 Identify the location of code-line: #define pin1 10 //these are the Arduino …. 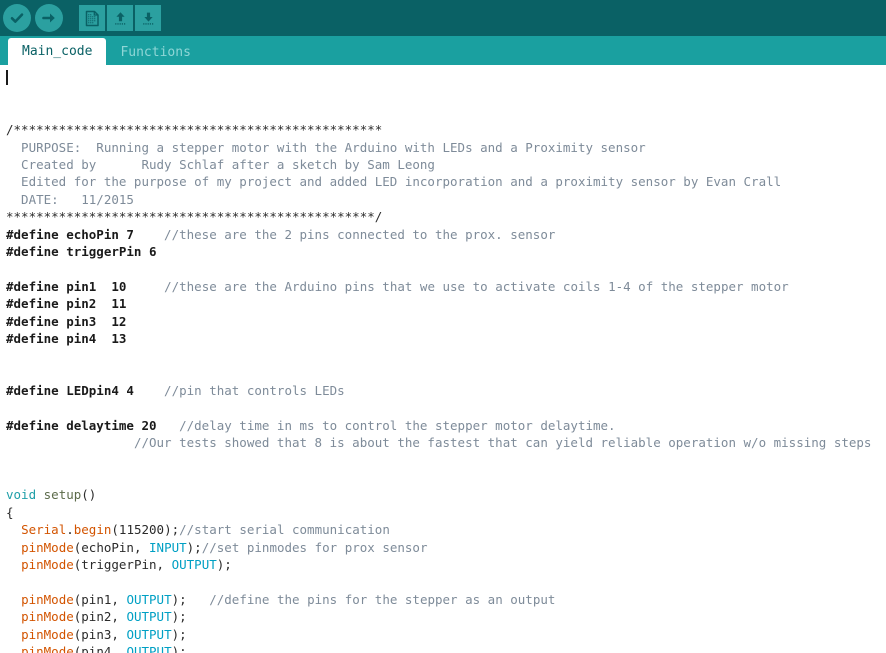
(446, 286).